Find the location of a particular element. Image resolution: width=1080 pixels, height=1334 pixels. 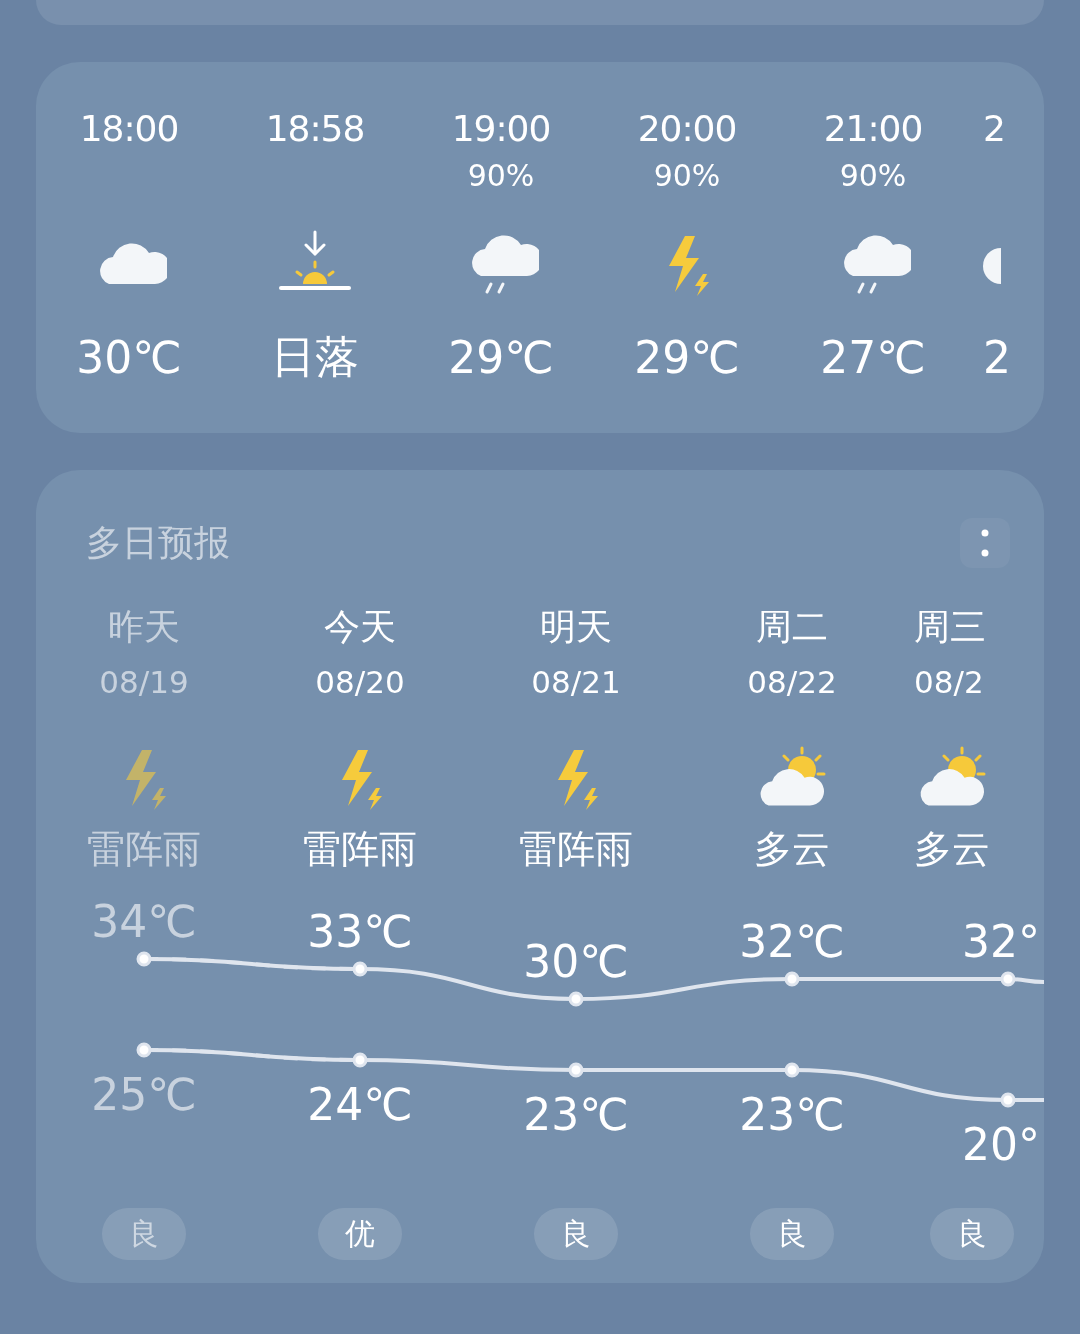

day-name: 今天 is located at coordinates (360, 626).